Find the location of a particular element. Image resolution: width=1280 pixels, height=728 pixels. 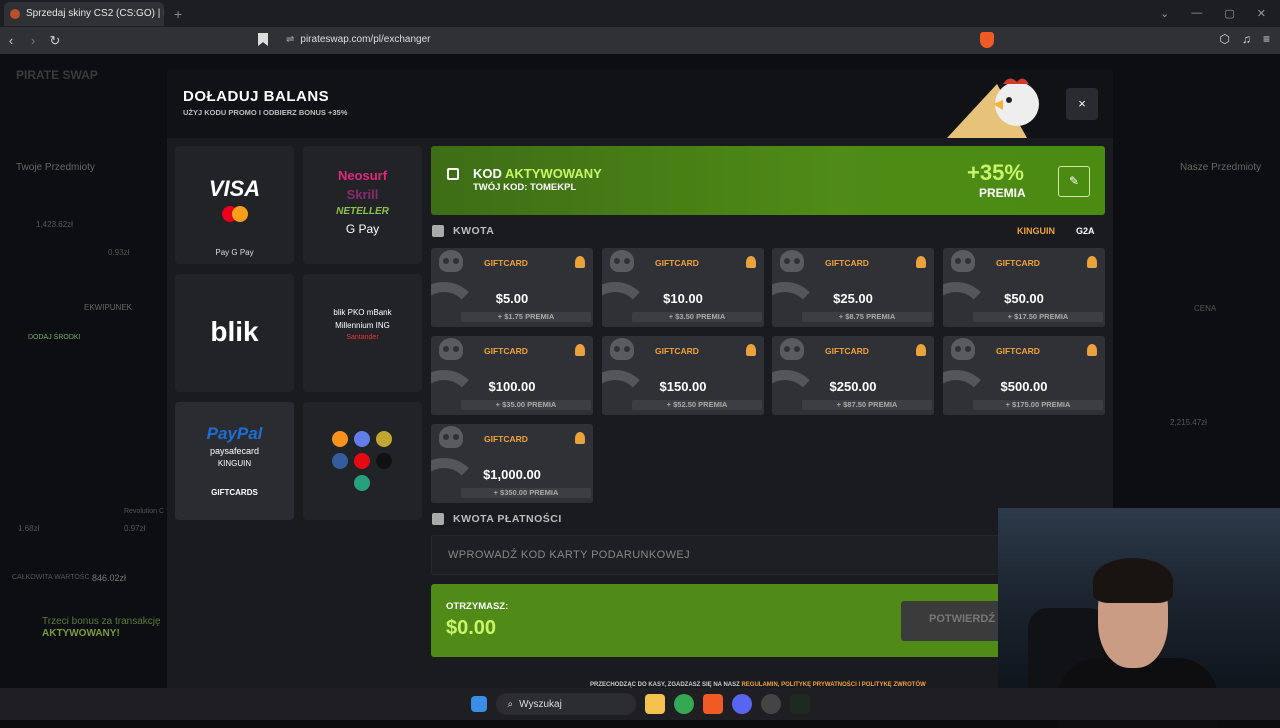

extensions-icon: ⬡ is located at coordinates (1225, 39).